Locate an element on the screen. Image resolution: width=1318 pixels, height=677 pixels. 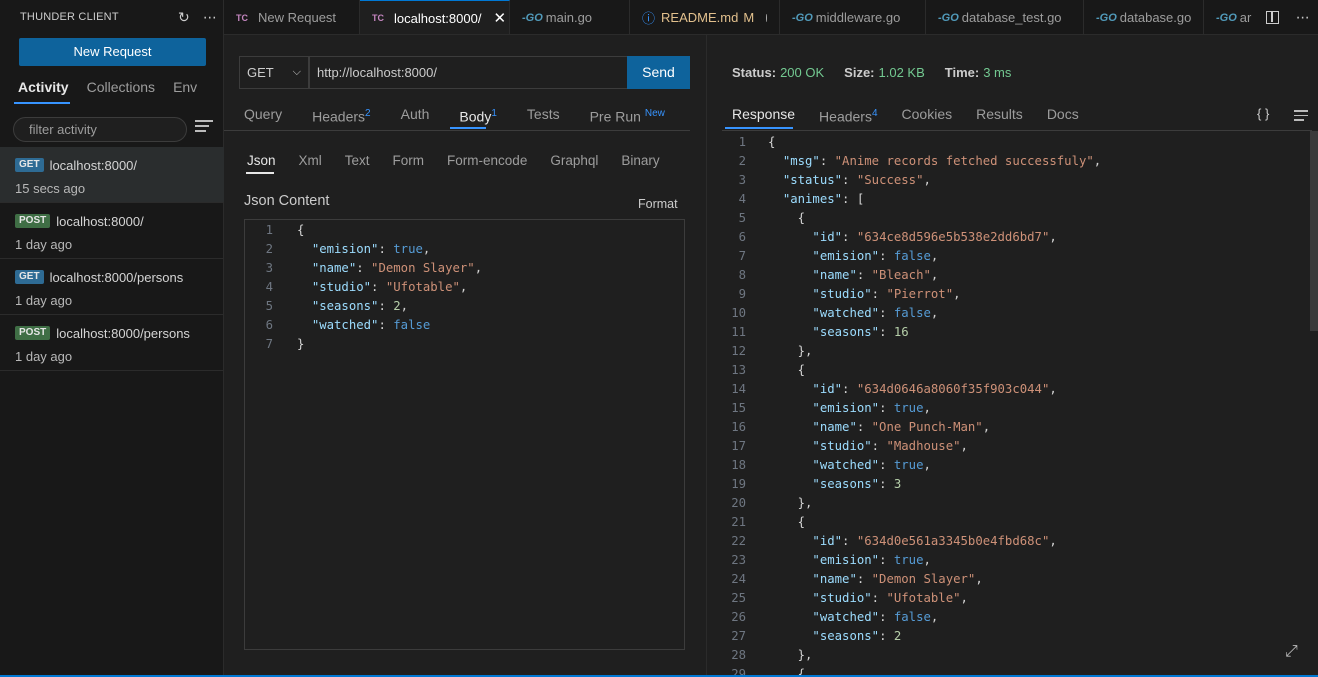
tab-prerun: Pre Run New is located at coordinates (622, 115).